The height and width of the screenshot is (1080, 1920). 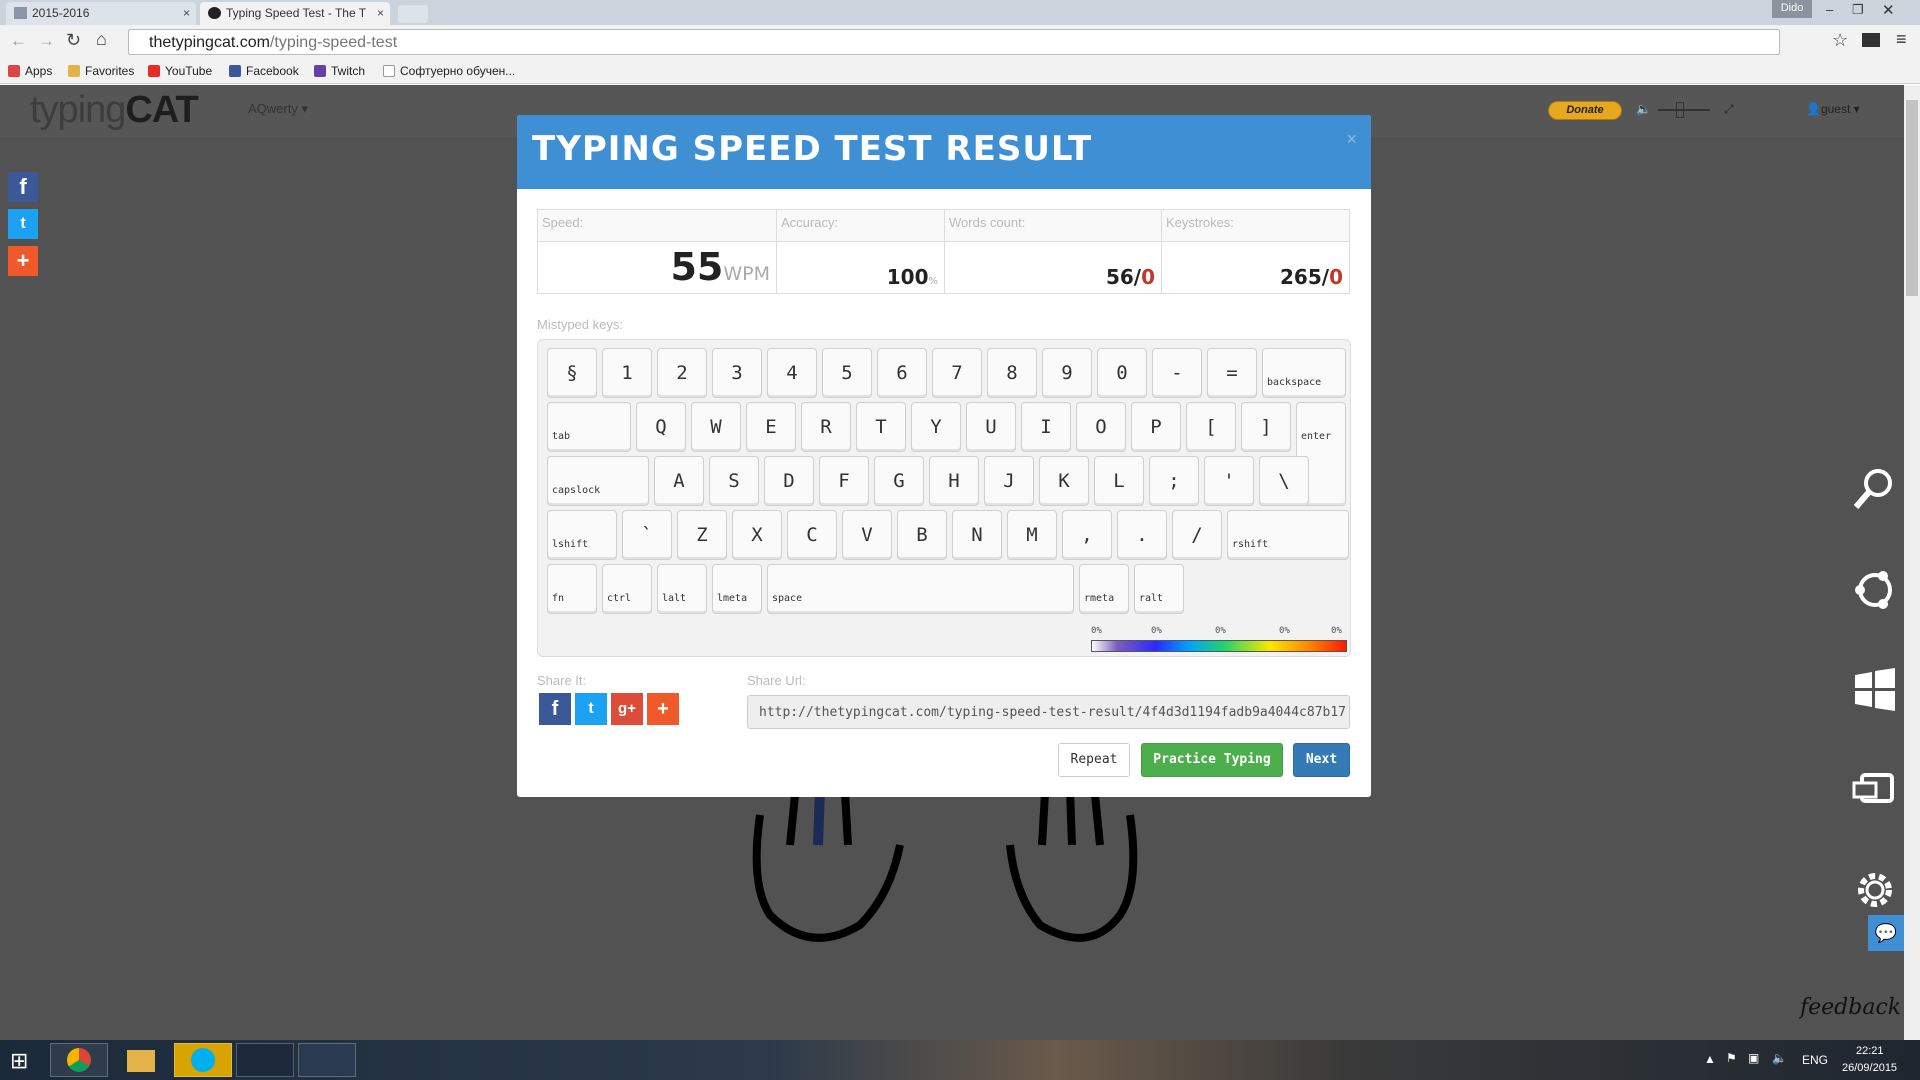 I want to click on key-symbol: ', so click(x=1229, y=481).